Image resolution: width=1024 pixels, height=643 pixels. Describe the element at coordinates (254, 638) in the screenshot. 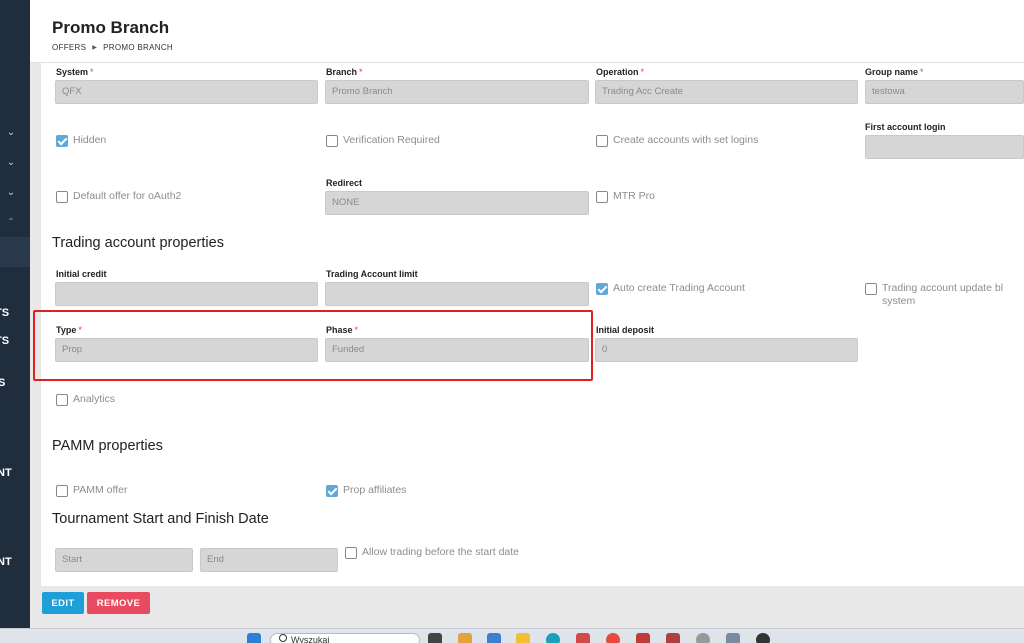

I see `windows-start-icon` at that location.